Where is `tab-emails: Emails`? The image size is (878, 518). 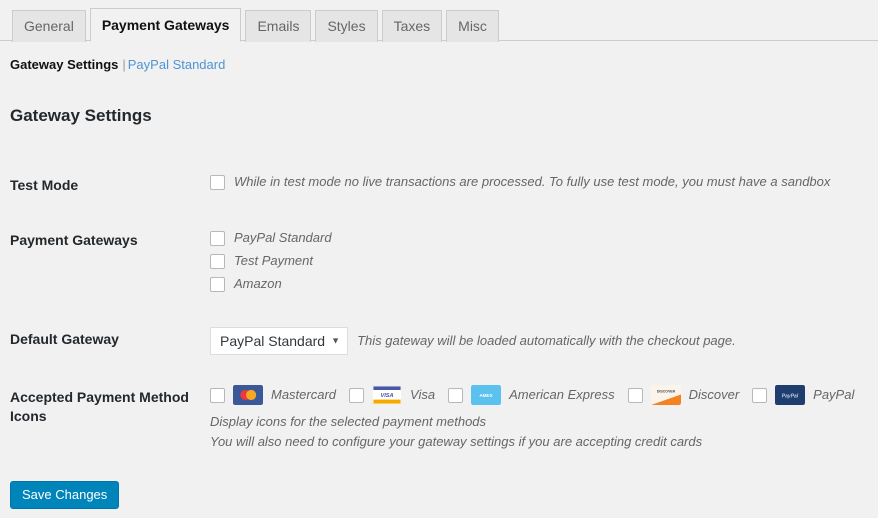 tab-emails: Emails is located at coordinates (278, 26).